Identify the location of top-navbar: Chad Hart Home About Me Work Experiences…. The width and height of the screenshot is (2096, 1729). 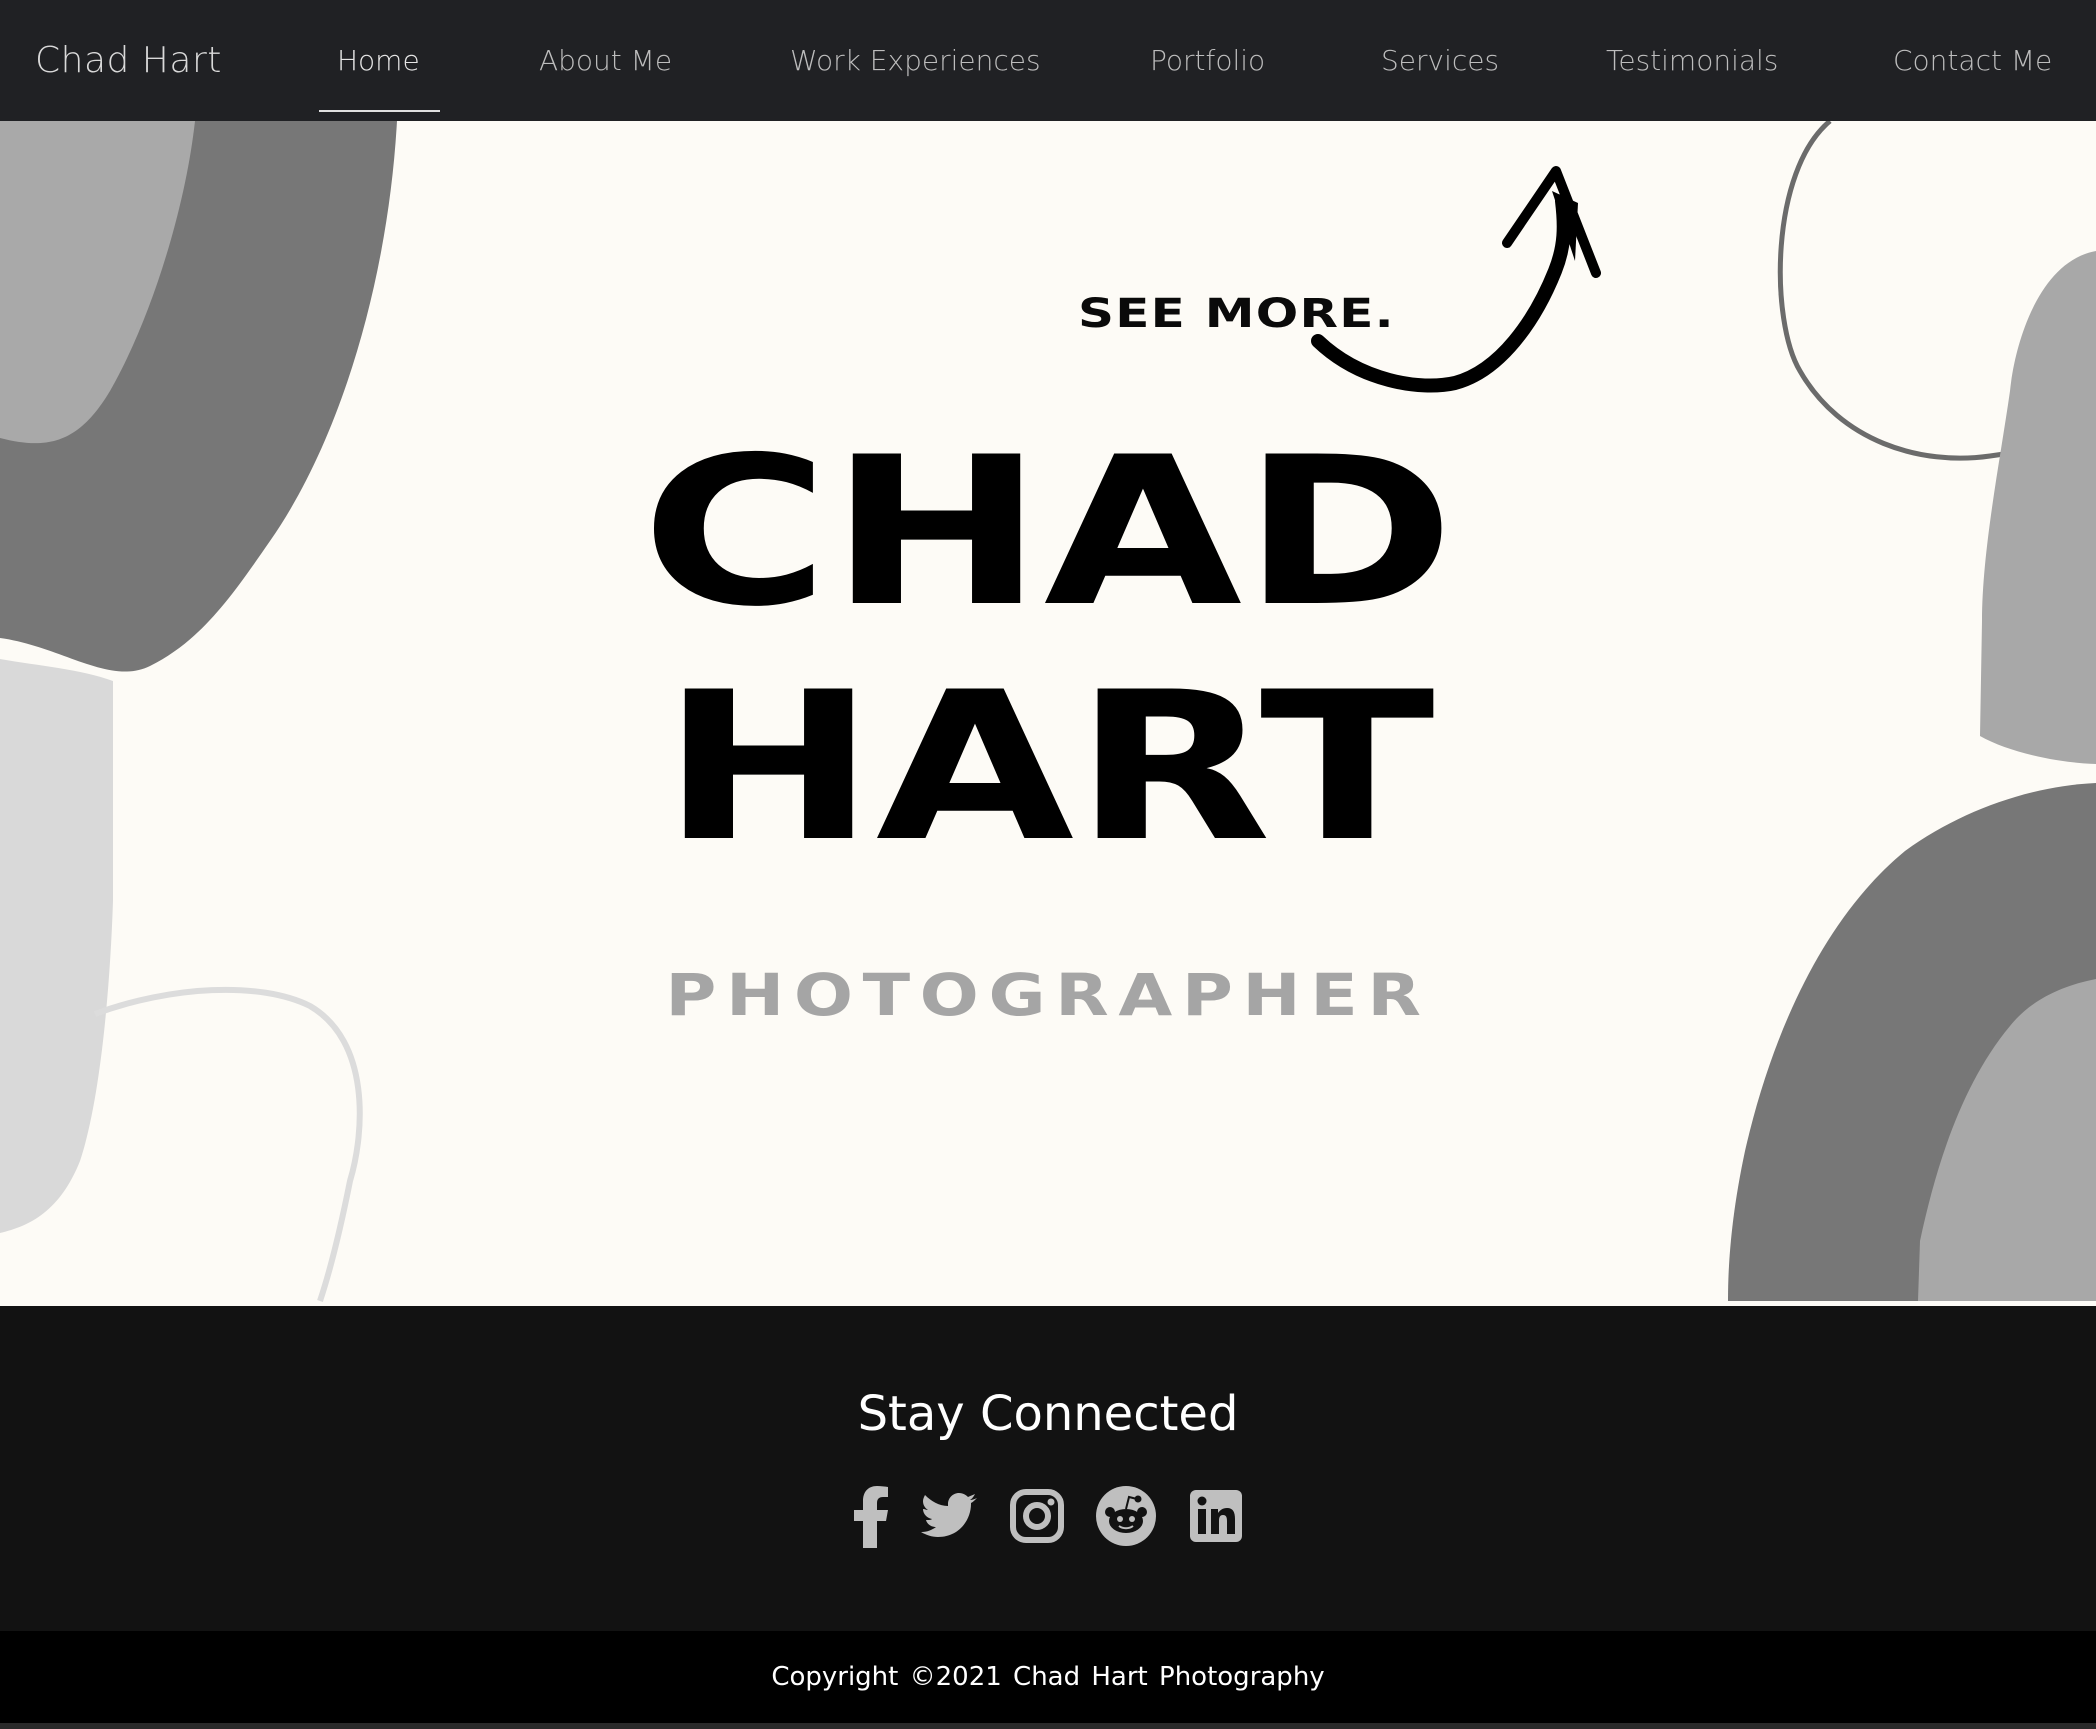
(1048, 60).